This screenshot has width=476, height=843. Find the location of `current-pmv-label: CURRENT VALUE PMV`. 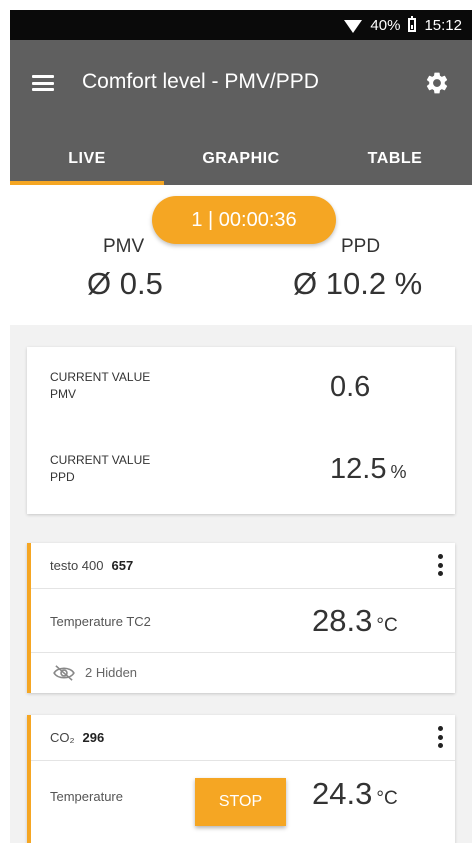

current-pmv-label: CURRENT VALUE PMV is located at coordinates (100, 385).